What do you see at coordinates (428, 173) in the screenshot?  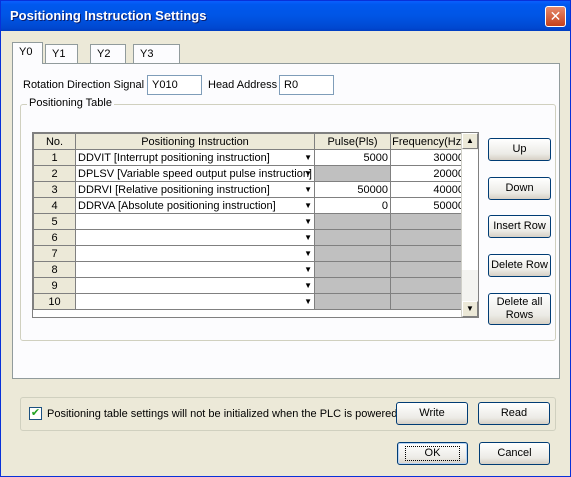 I see `frequency-cell: 20000` at bounding box center [428, 173].